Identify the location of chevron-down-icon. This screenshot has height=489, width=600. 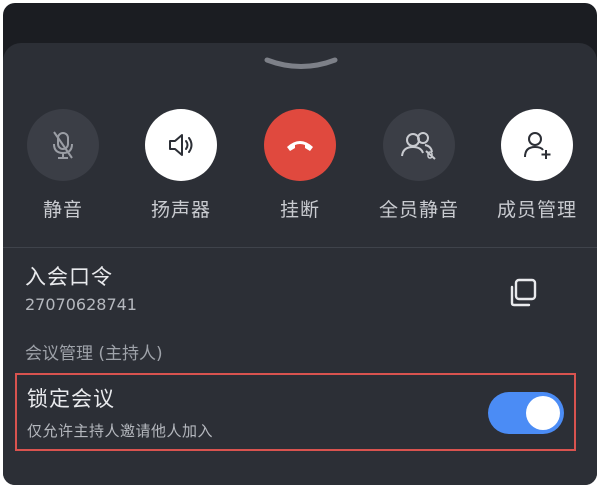
(301, 64).